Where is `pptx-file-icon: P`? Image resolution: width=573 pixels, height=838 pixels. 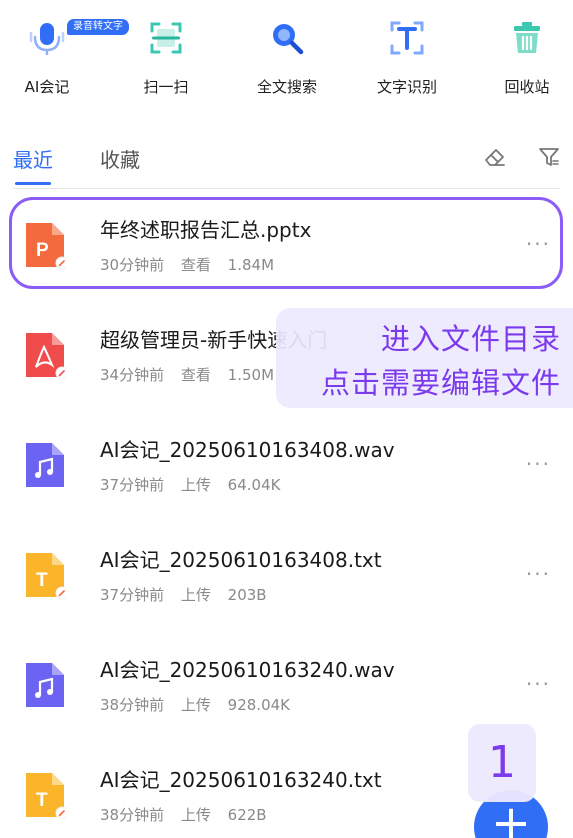
pptx-file-icon: P is located at coordinates (46, 246).